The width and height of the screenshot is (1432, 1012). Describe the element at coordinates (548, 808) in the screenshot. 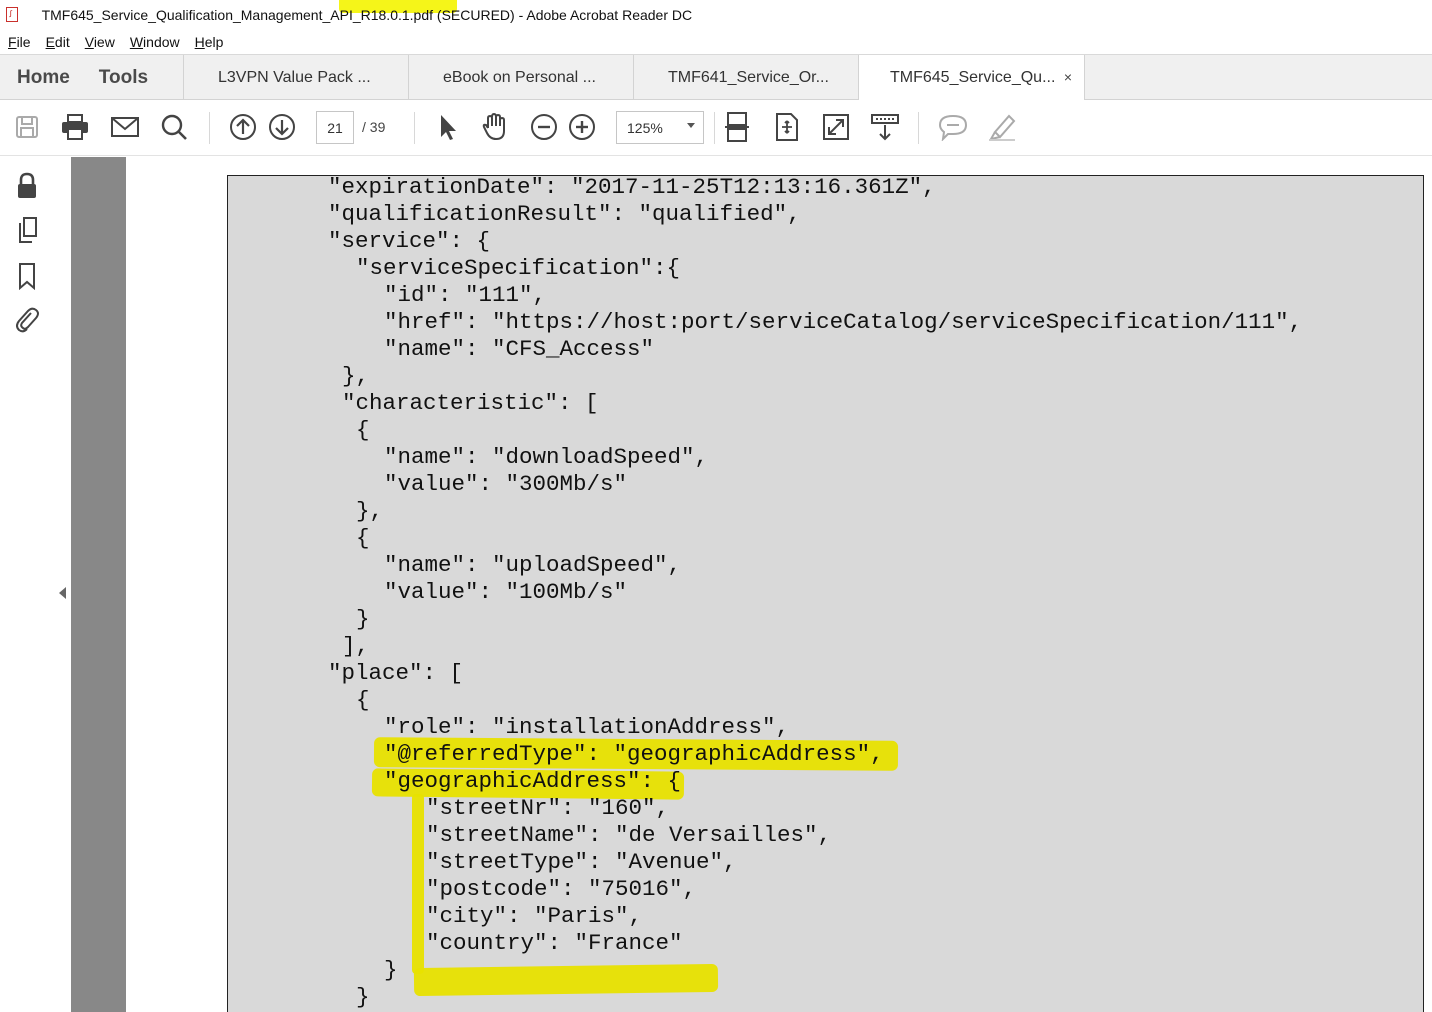

I see `code-line: "streetNr": "160",` at that location.